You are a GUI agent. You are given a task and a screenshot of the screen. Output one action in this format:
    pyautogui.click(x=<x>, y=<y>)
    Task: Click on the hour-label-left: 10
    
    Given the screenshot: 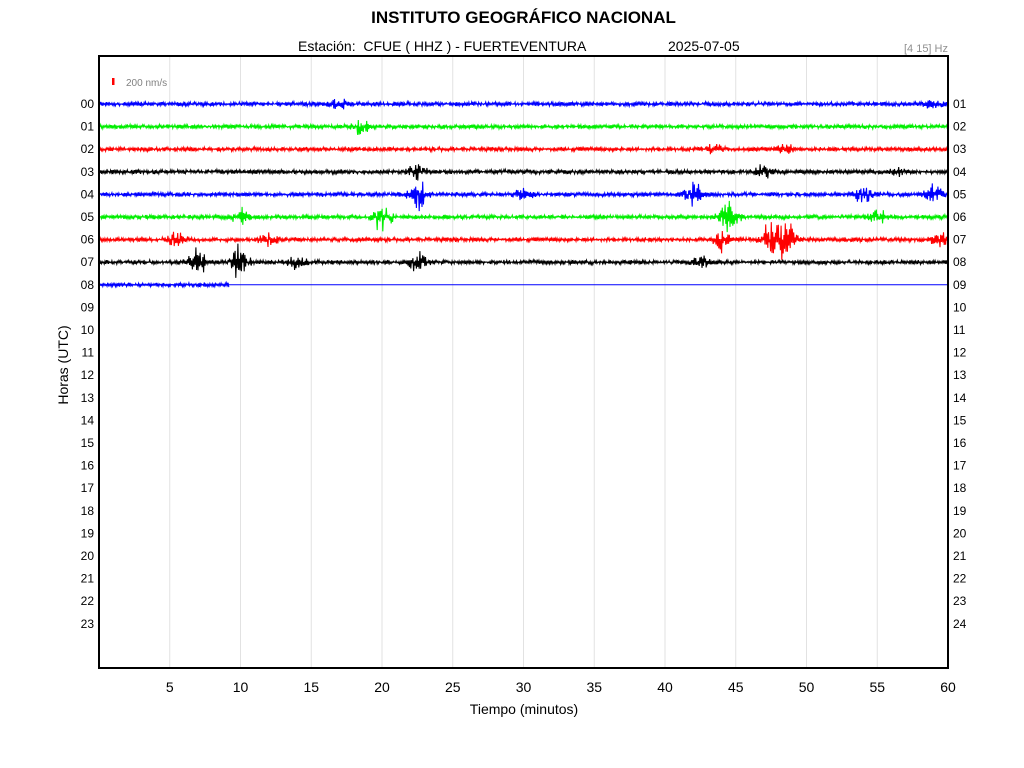 What is the action you would take?
    pyautogui.click(x=88, y=330)
    